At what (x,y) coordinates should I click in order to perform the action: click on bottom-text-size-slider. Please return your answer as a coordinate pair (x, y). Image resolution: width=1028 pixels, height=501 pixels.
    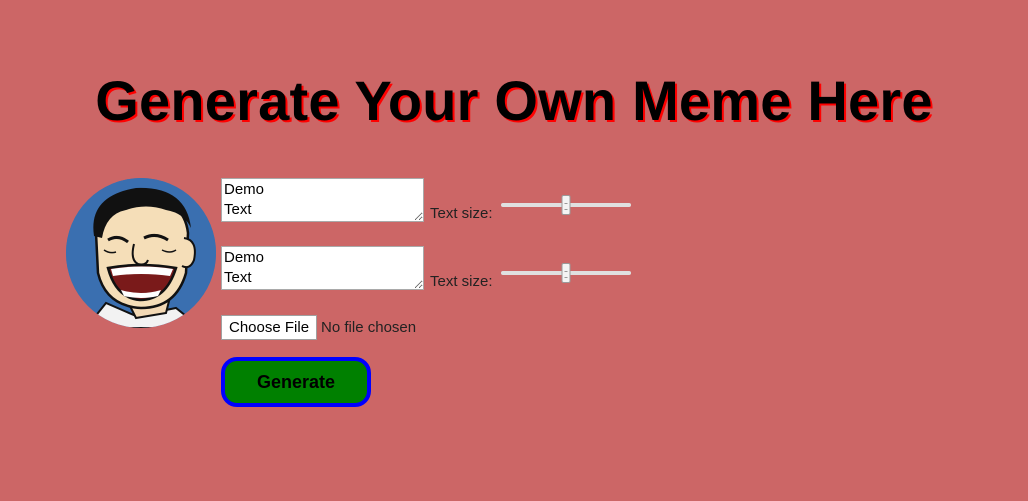
    Looking at the image, I should click on (565, 273).